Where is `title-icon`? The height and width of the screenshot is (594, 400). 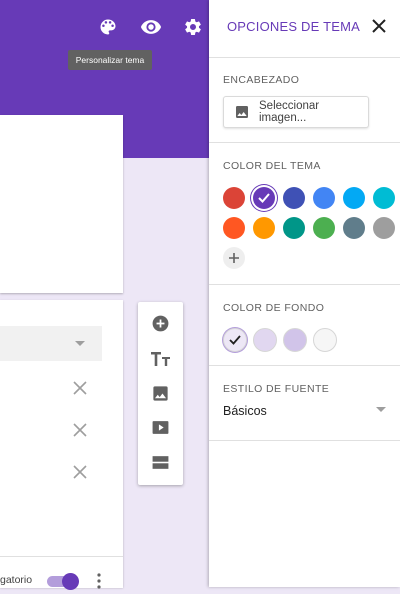
title-icon is located at coordinates (160, 358).